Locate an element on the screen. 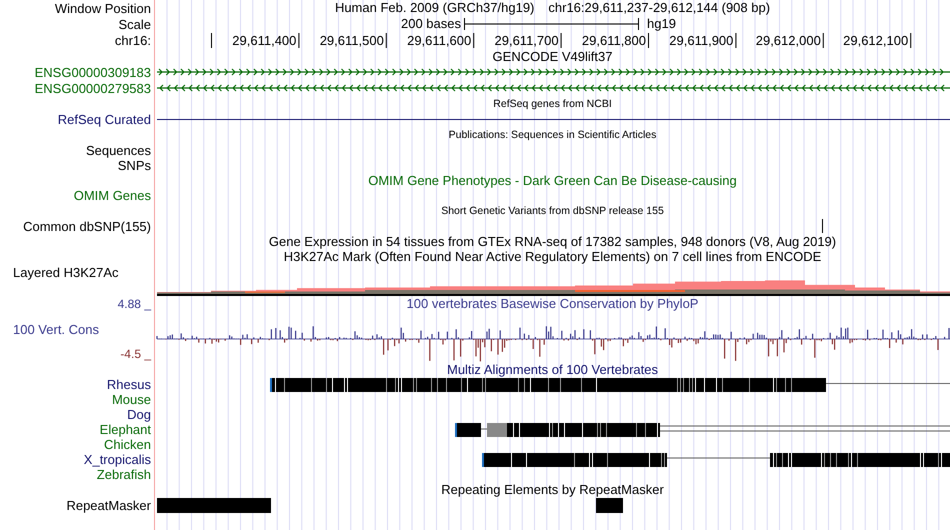 Image resolution: width=950 pixels, height=530 pixels. track-label: X_tropicalis is located at coordinates (117, 459).